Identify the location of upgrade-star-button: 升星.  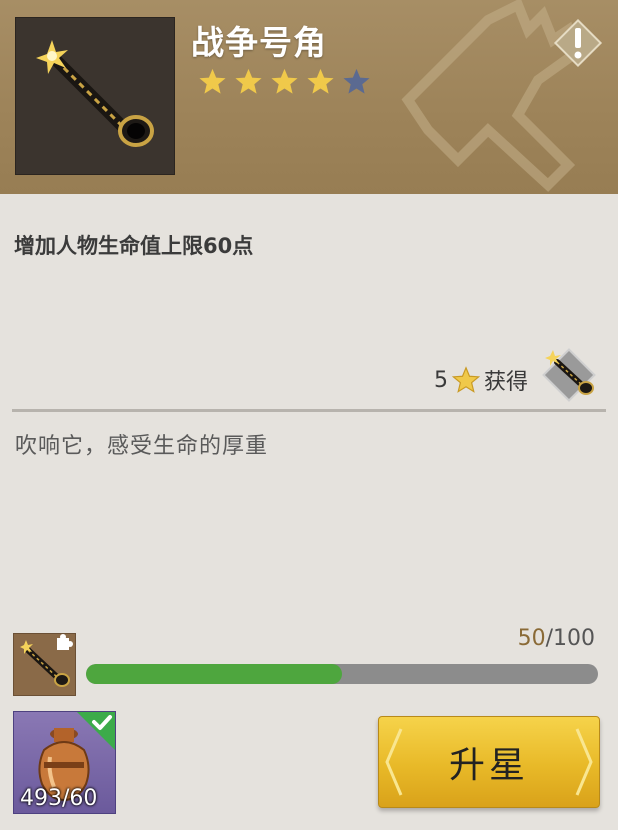
(489, 762).